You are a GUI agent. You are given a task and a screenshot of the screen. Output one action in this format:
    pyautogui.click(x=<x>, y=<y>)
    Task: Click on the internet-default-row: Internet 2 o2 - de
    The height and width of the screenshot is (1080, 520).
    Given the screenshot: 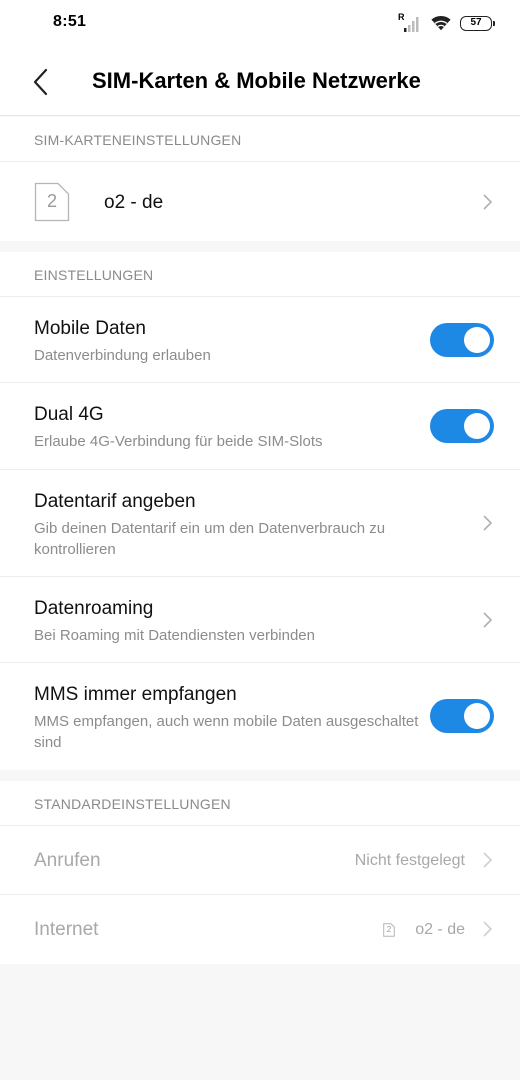 What is the action you would take?
    pyautogui.click(x=260, y=929)
    